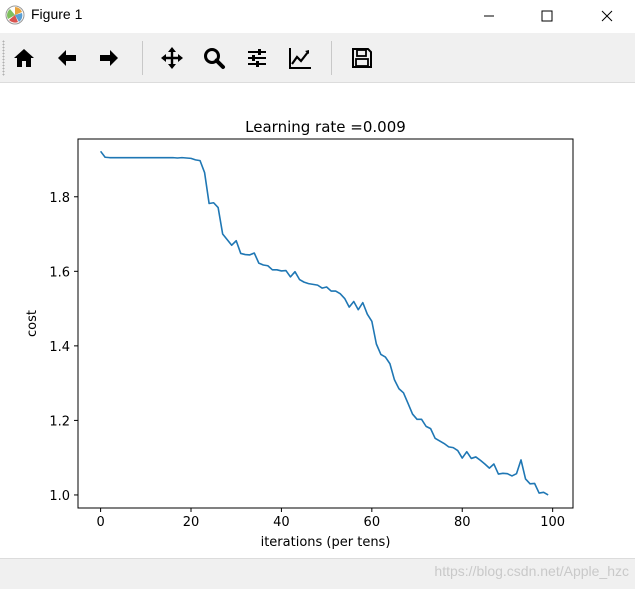  I want to click on pan-button, so click(172, 58).